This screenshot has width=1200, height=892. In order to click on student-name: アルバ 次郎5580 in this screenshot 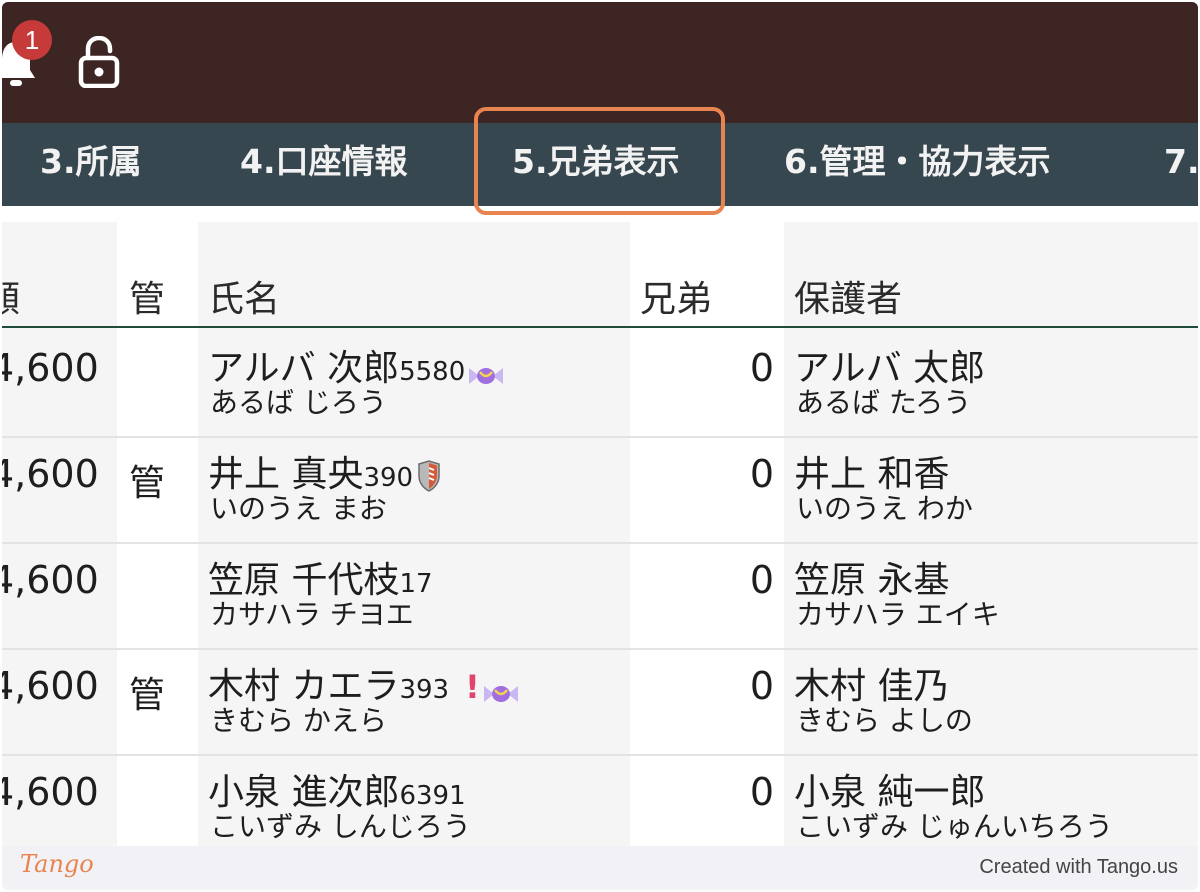, I will do `click(356, 370)`.